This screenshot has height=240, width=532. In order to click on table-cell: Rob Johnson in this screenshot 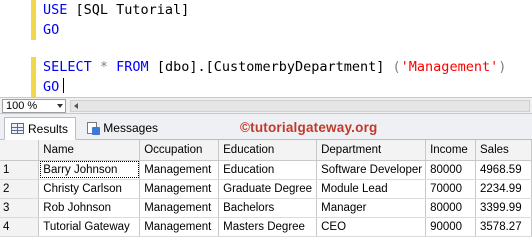, I will do `click(89, 208)`.